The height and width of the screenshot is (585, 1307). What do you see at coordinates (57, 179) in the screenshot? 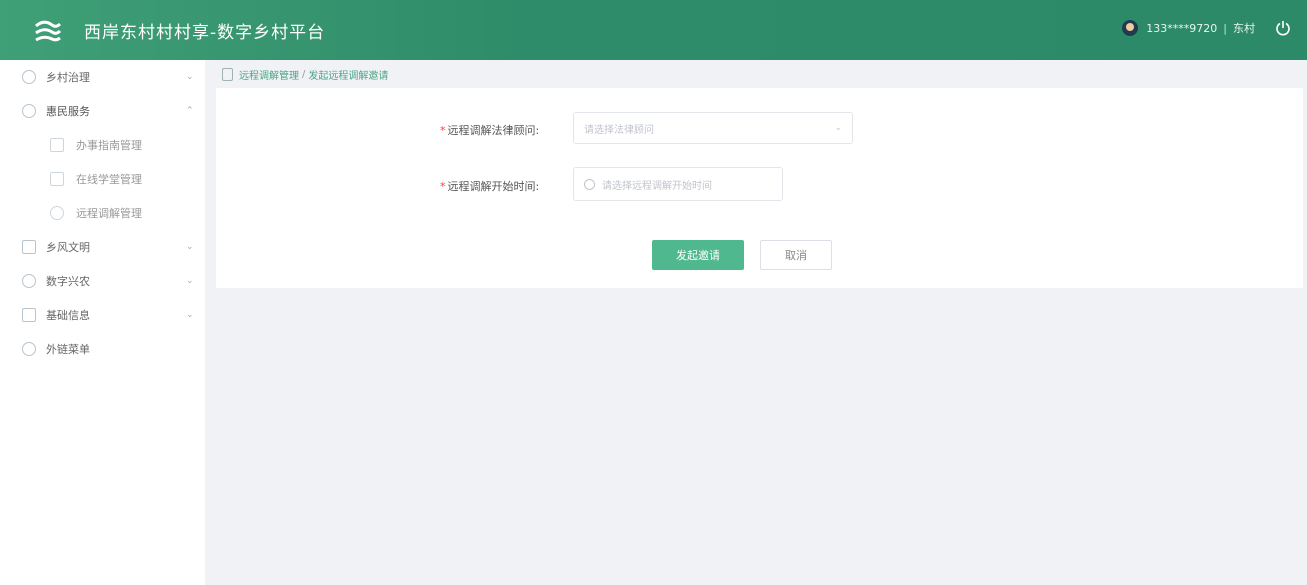
I see `classroom-icon` at bounding box center [57, 179].